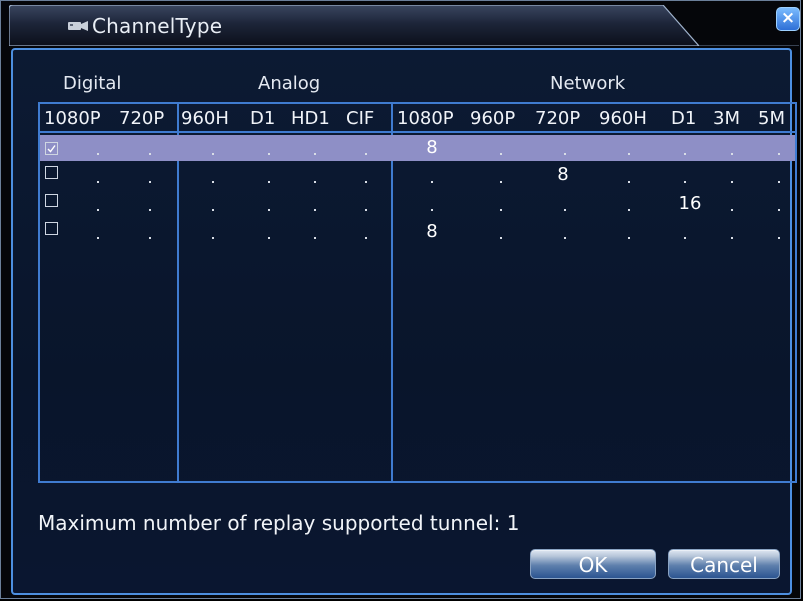 The width and height of the screenshot is (803, 601). Describe the element at coordinates (404, 25) in the screenshot. I see `title-bar: ChannelType` at that location.